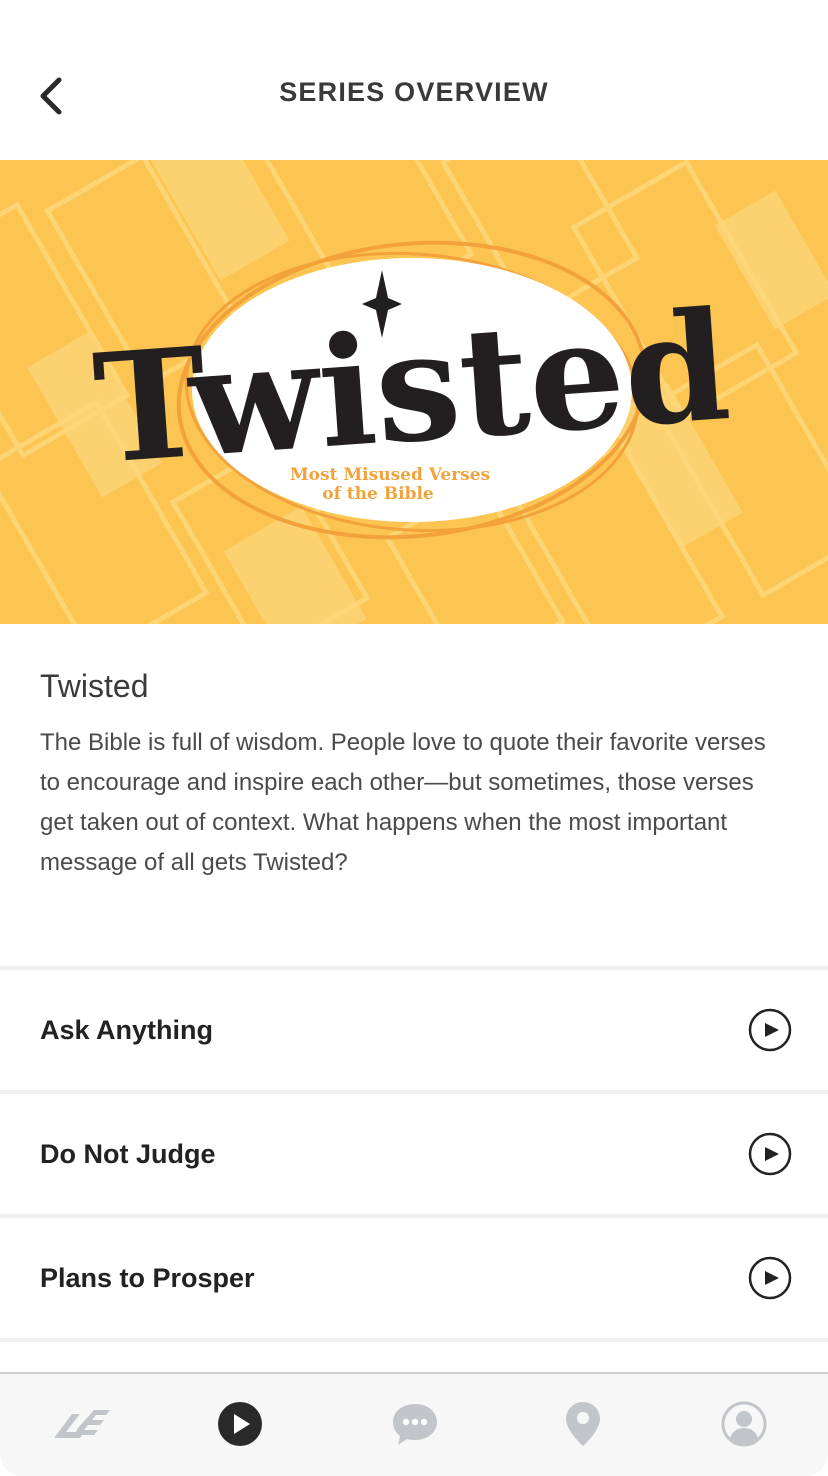  Describe the element at coordinates (390, 475) in the screenshot. I see `series-art-subtitle-1: Most Misused Verses` at that location.